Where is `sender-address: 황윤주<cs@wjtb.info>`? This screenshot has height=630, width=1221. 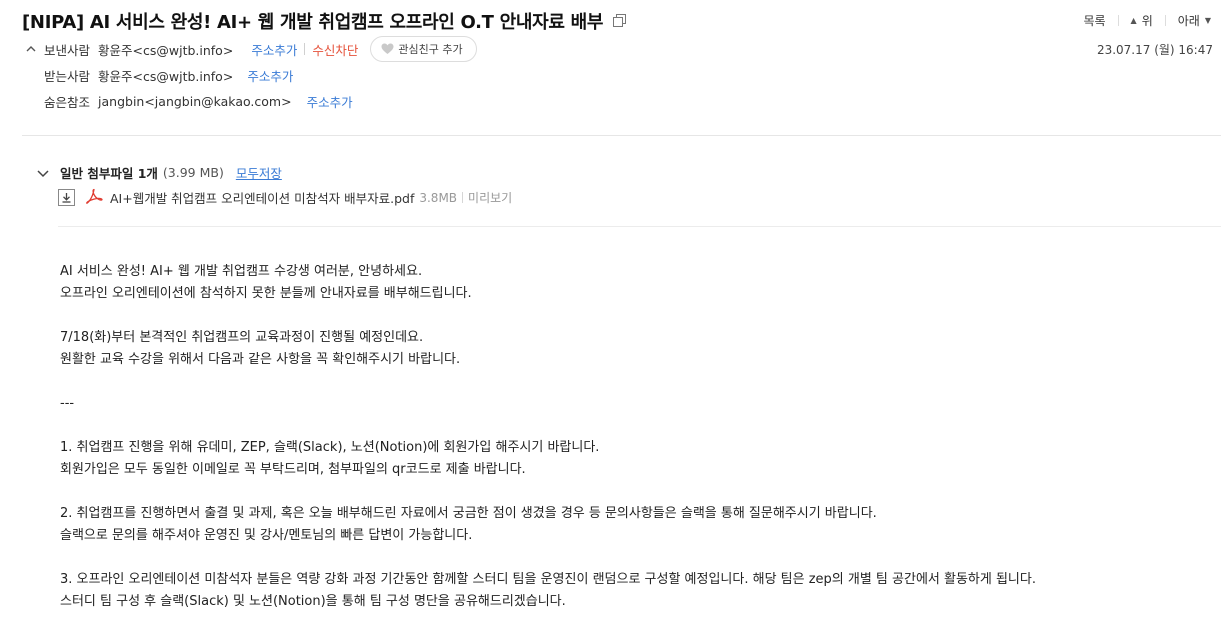
sender-address: 황윤주<cs@wjtb.info> is located at coordinates (165, 49).